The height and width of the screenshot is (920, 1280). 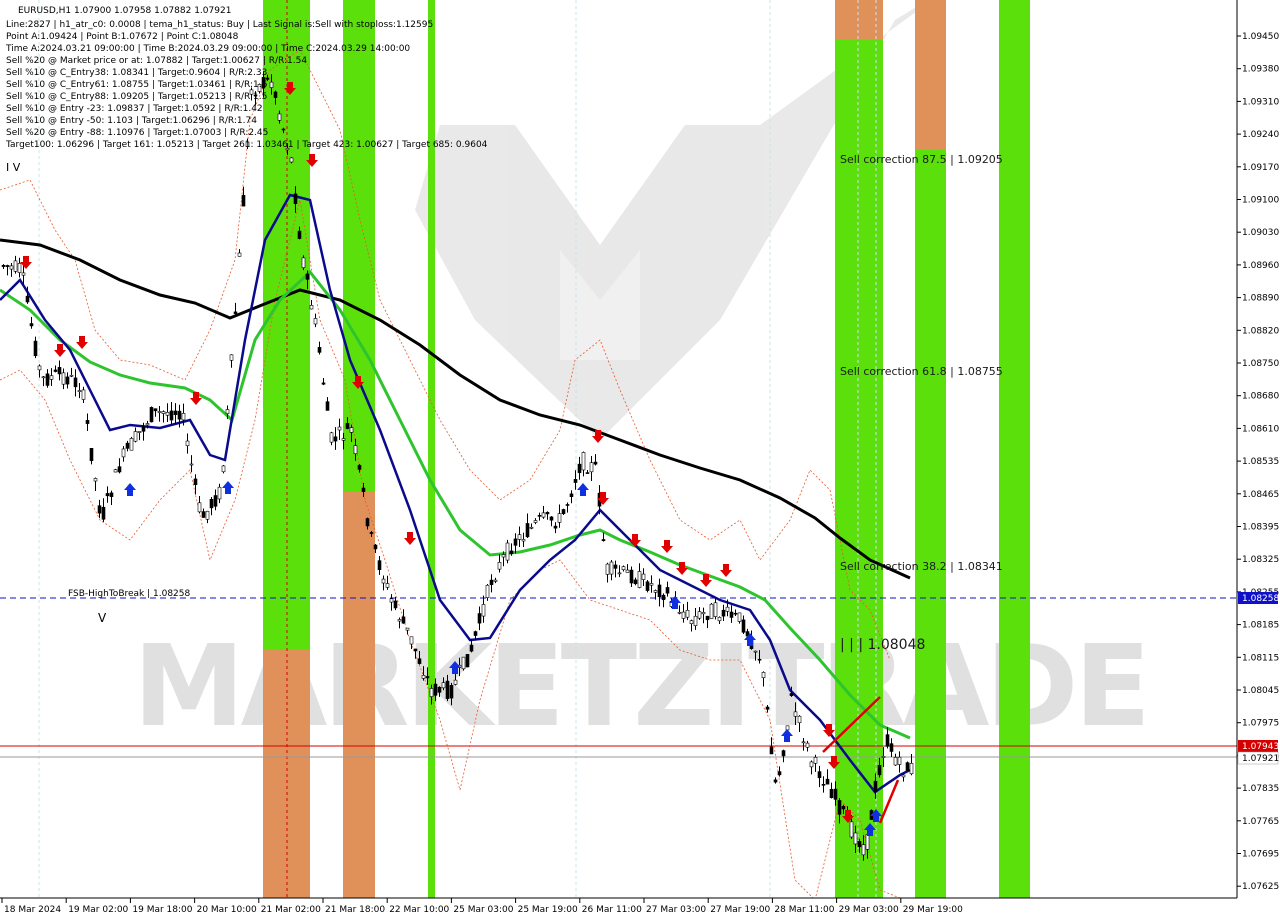 I want to click on time-tick-label: 27 Mar 19:00, so click(x=740, y=910).